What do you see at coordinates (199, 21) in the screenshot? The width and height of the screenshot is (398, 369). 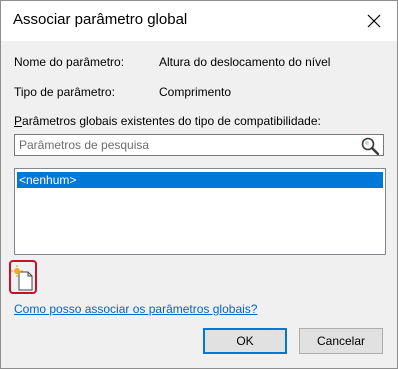 I see `title-bar: Associar parâmetro global` at bounding box center [199, 21].